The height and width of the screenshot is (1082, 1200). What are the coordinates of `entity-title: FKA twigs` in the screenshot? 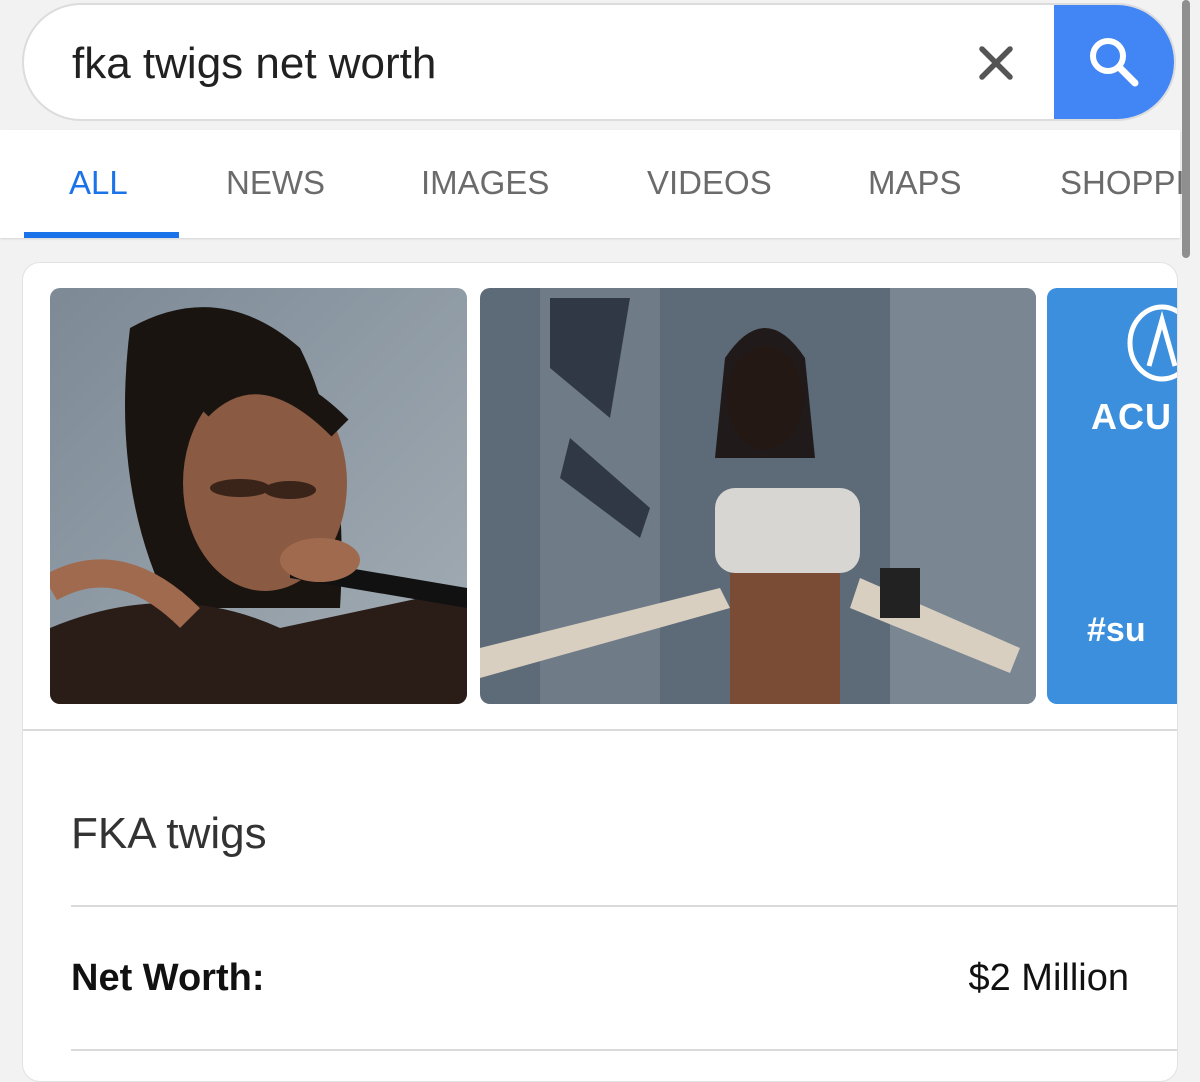 It's located at (169, 833).